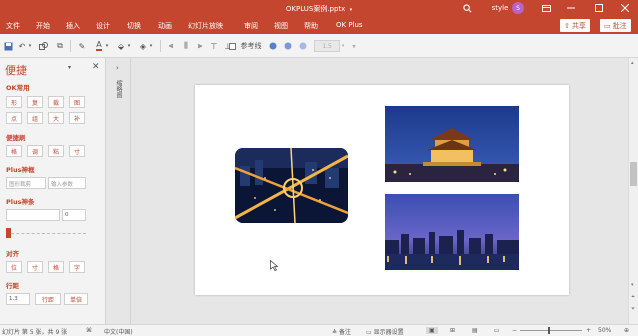 This screenshot has height=336, width=638. Describe the element at coordinates (633, 191) in the screenshot. I see `vertical-scrollbar: ▴ ▾ ⏶ ⏷` at that location.